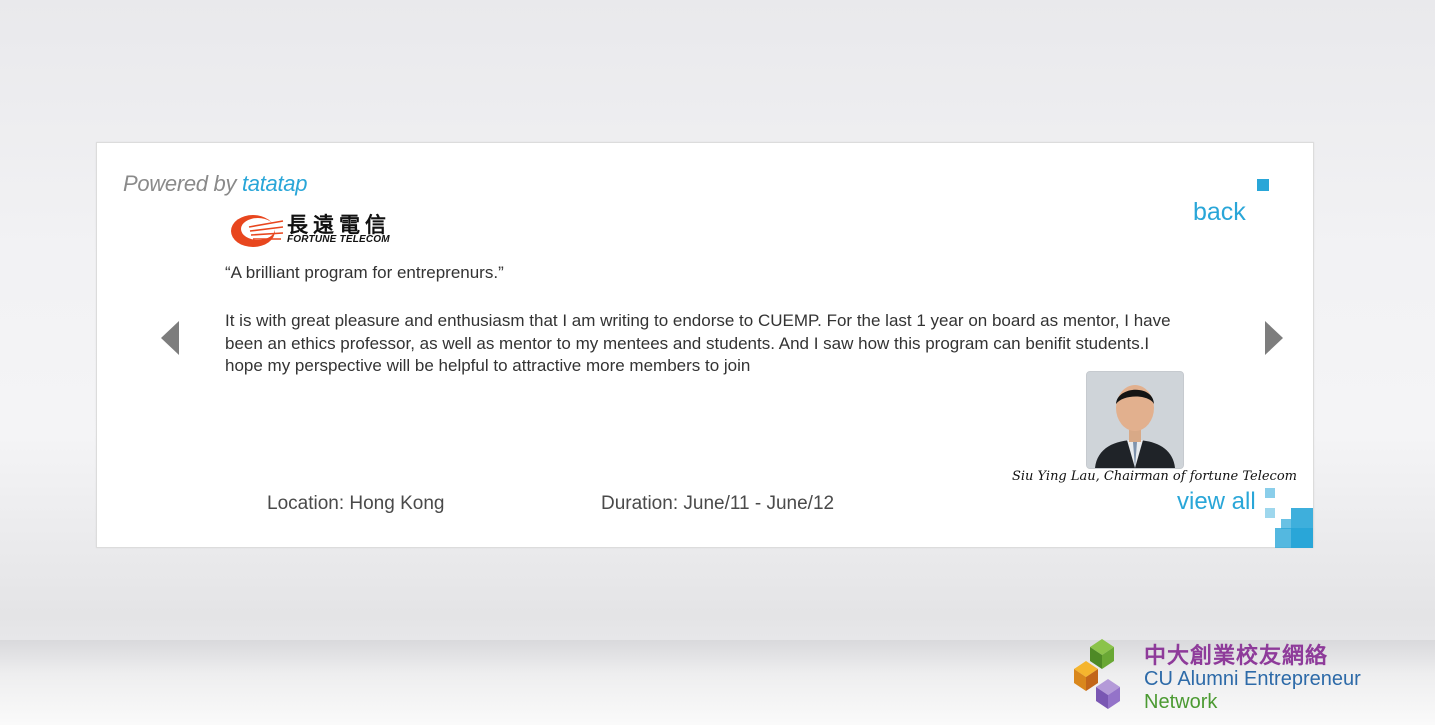 Image resolution: width=1435 pixels, height=725 pixels. What do you see at coordinates (314, 231) in the screenshot?
I see `company-logo: 長遠電信 FORTUNE TELECOM` at bounding box center [314, 231].